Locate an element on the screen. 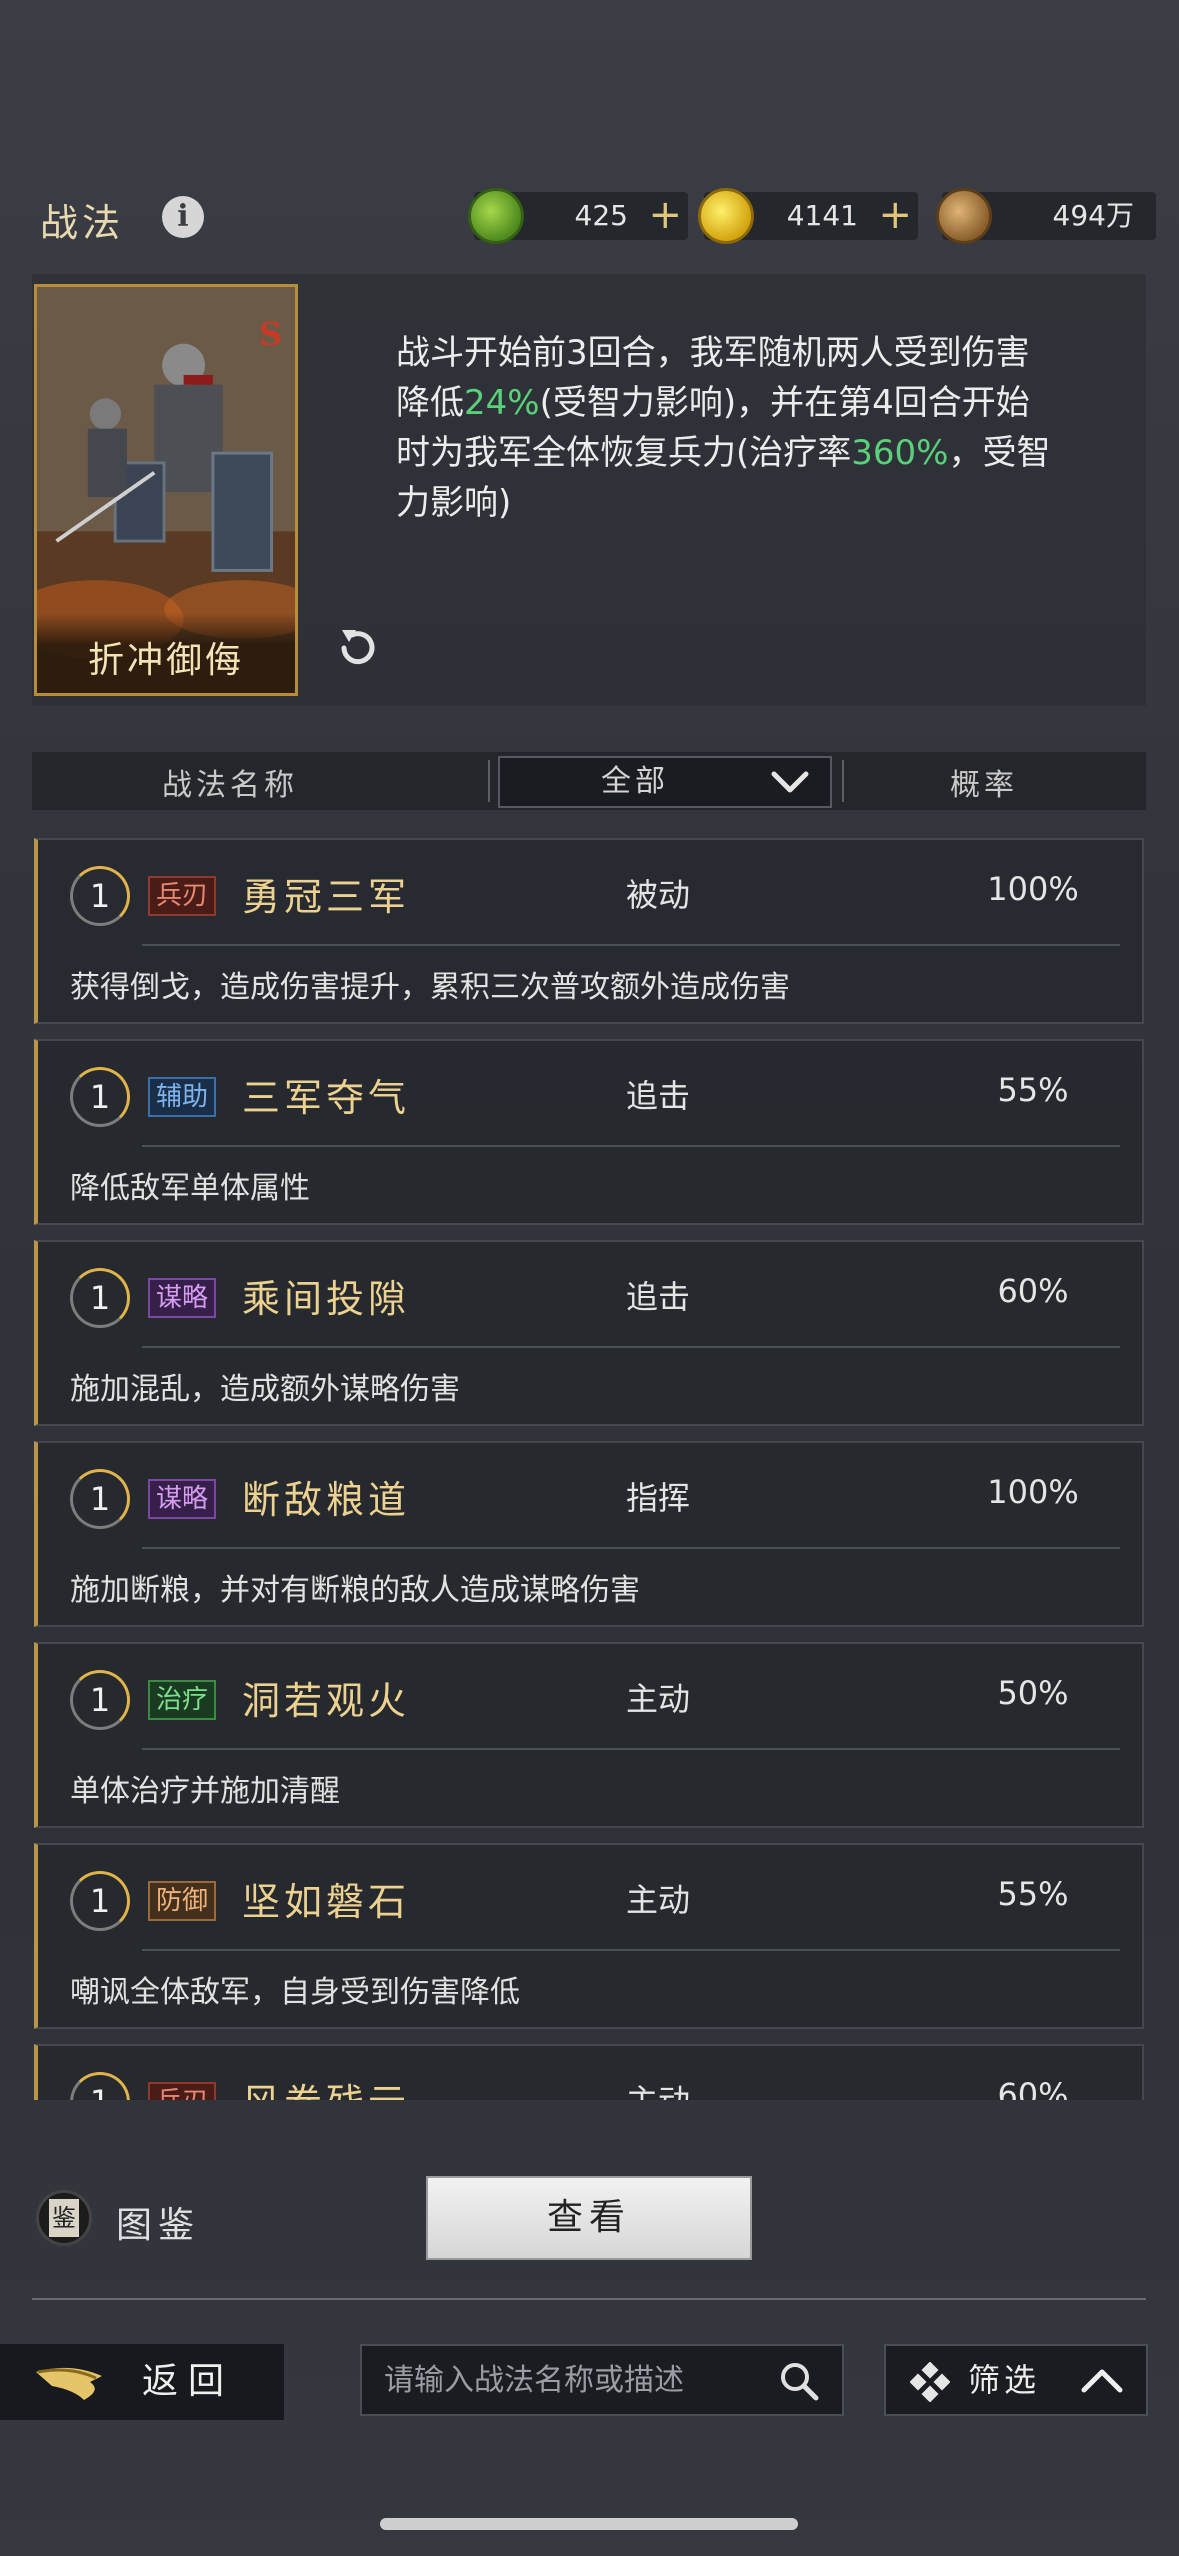 The height and width of the screenshot is (2556, 1179). tactic-name: 风卷残云 is located at coordinates (326, 2086).